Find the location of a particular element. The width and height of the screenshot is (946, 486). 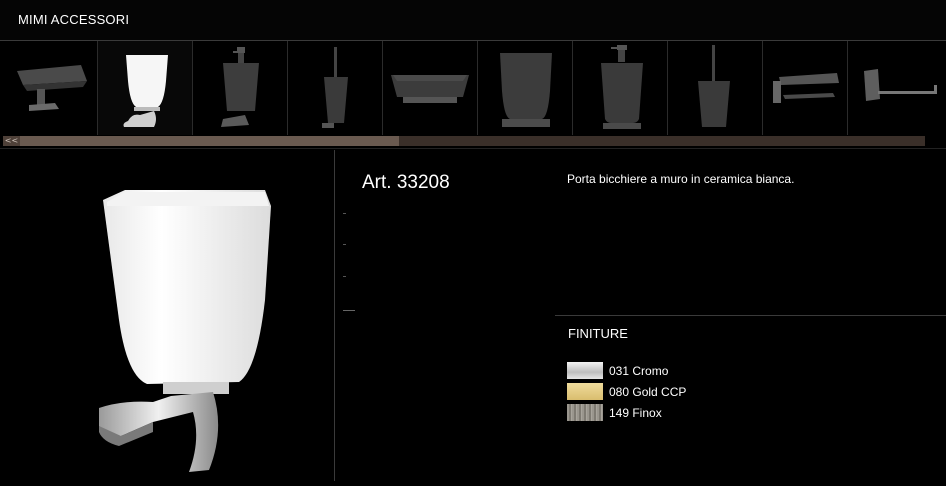

thumbnail-soap-dish is located at coordinates (50, 88).